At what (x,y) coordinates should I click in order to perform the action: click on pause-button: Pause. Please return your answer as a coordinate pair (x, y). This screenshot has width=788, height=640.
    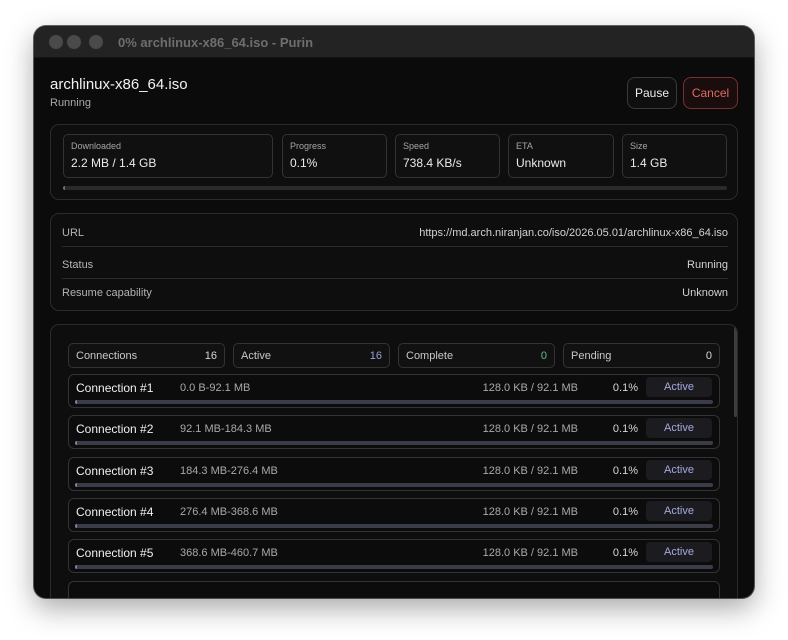
    Looking at the image, I should click on (652, 93).